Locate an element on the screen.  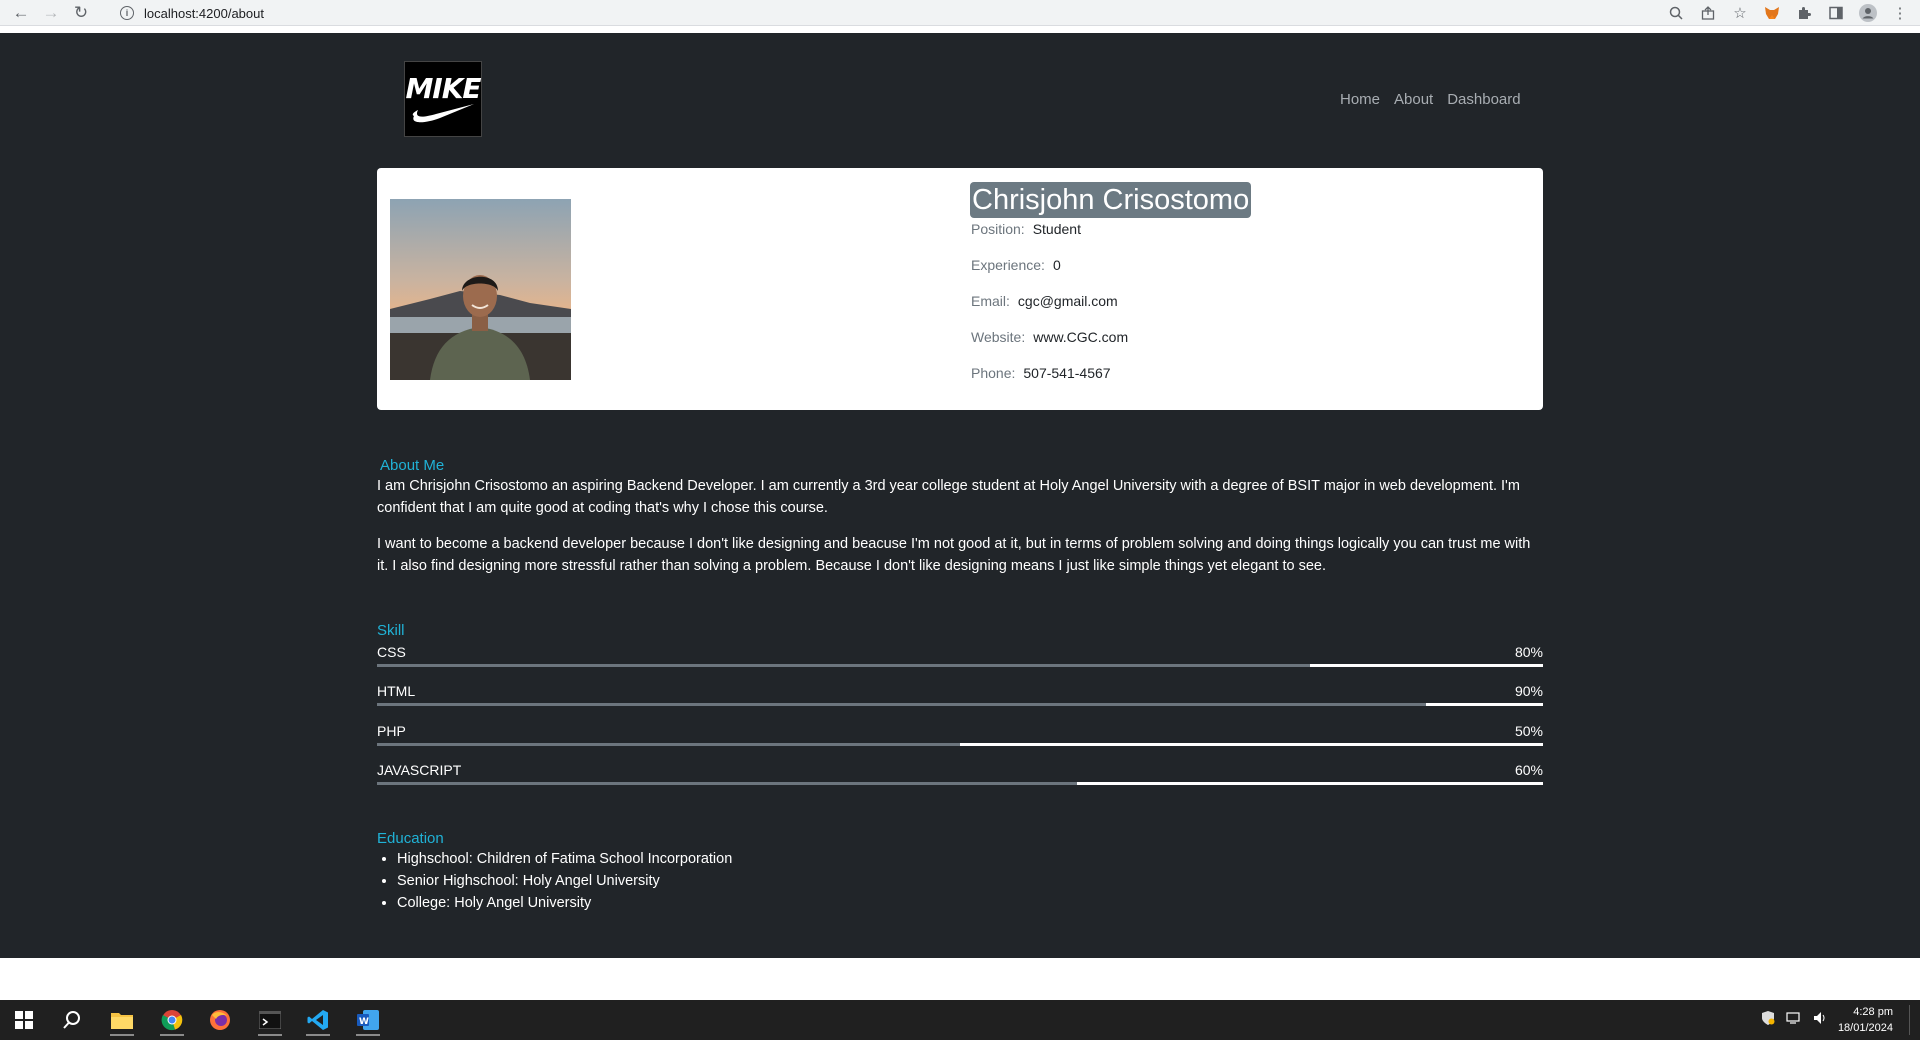
skill-percent: 50% is located at coordinates (1528, 731).